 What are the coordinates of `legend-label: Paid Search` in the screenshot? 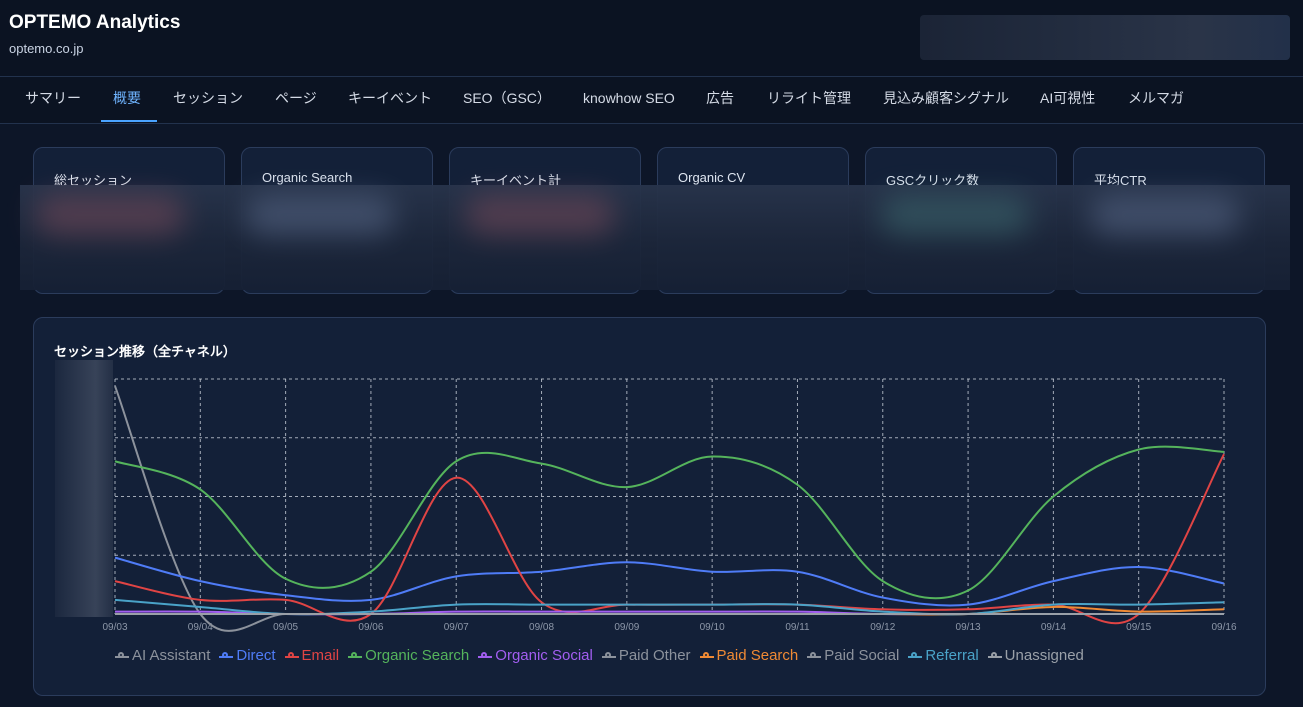 It's located at (757, 655).